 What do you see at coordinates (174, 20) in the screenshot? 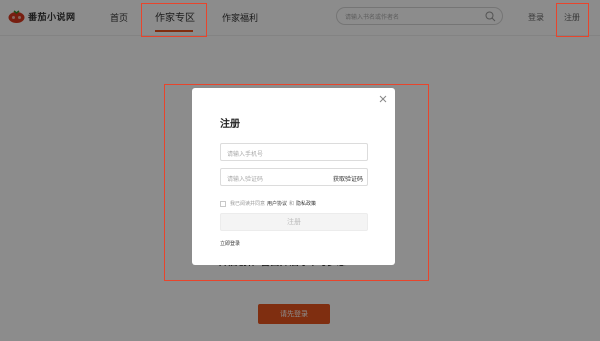
I see `annotation-box-writer-zone` at bounding box center [174, 20].